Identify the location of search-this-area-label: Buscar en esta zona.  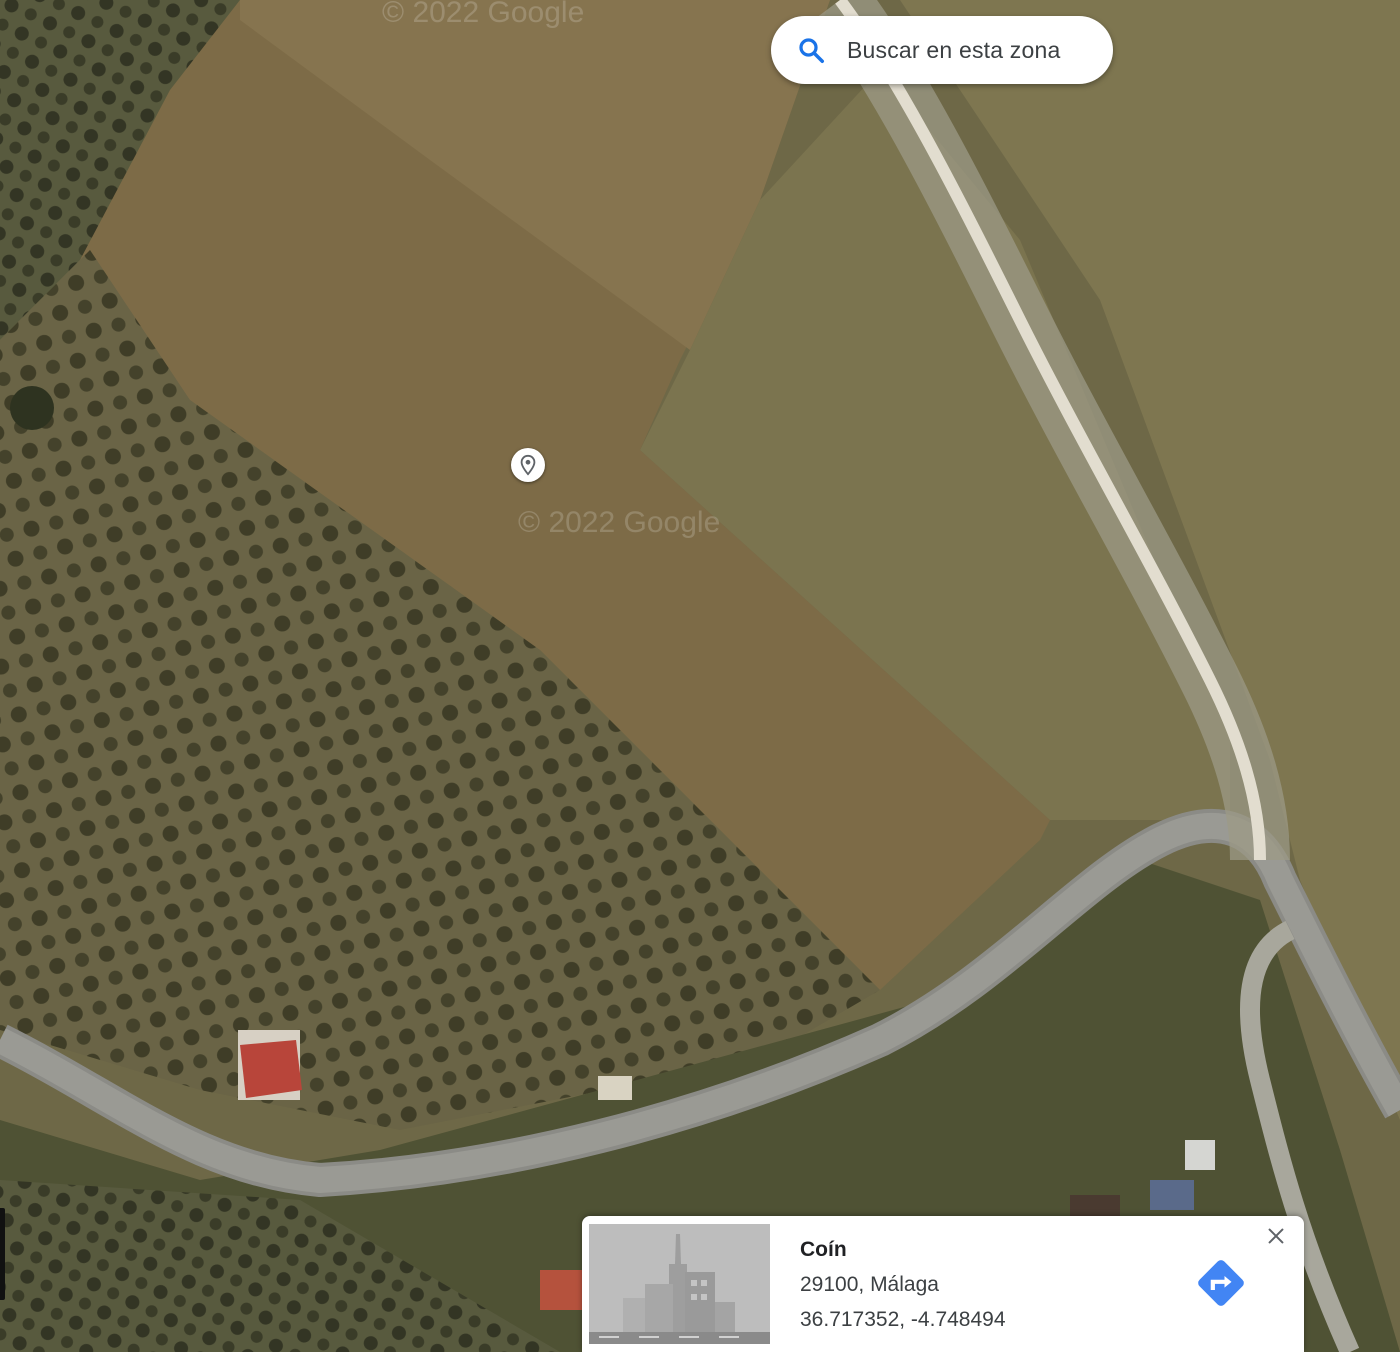
(954, 49).